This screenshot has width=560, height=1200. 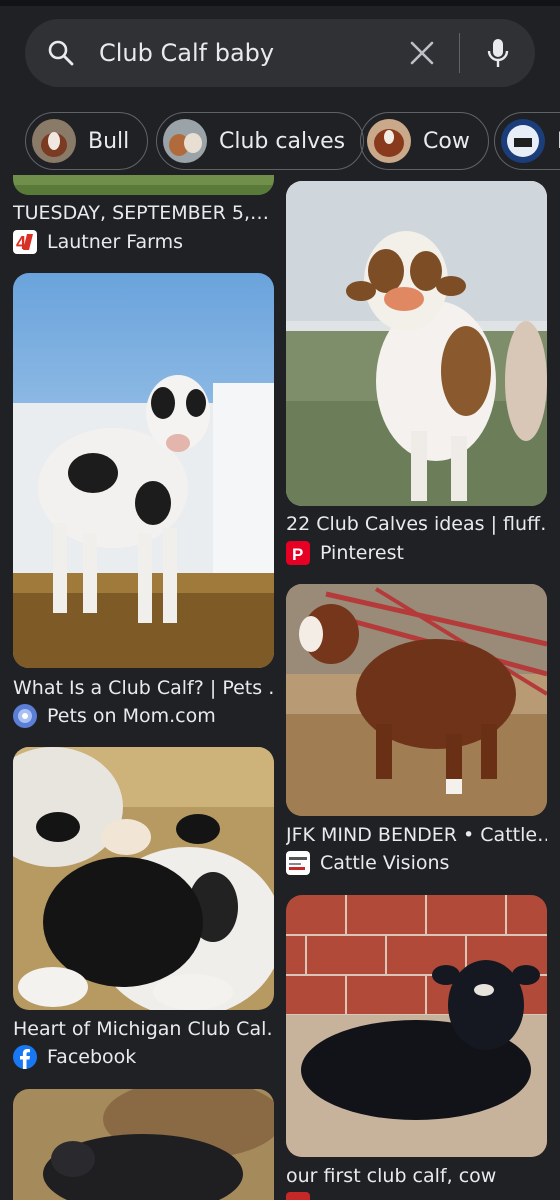 I want to click on source-name: Facebook, so click(x=92, y=1057).